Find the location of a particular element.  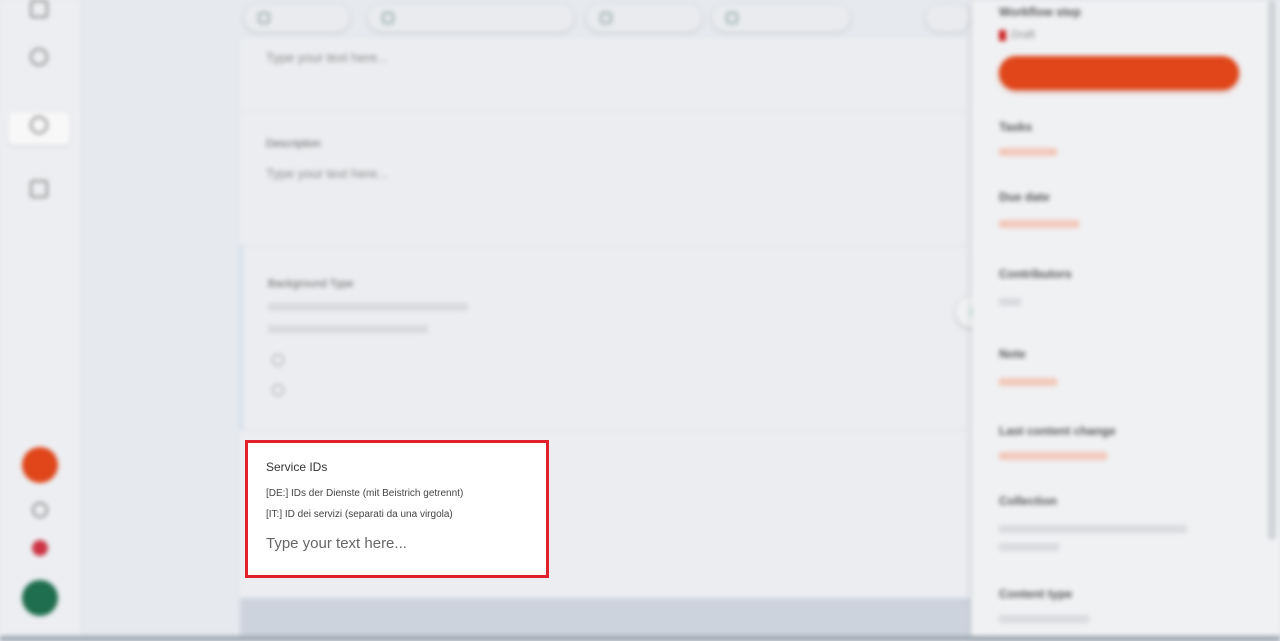

tab-more is located at coordinates (948, 18).